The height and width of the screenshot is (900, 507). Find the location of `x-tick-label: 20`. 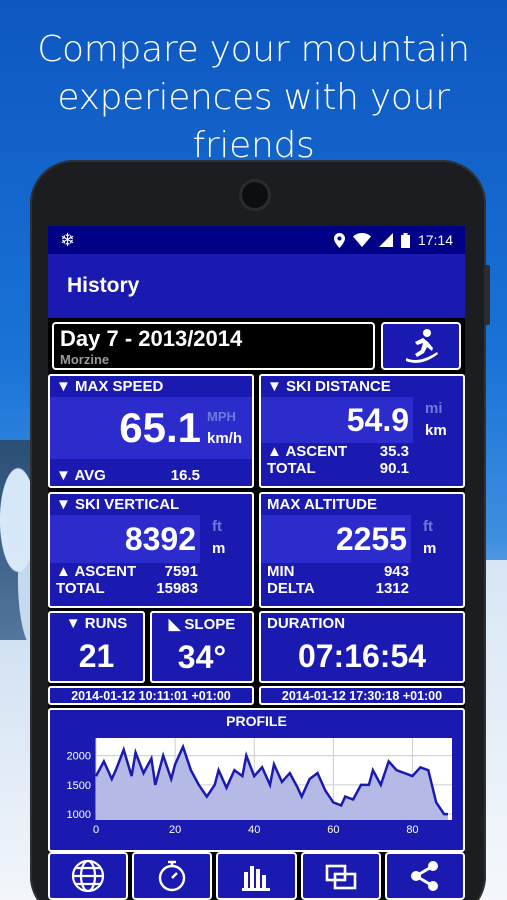

x-tick-label: 20 is located at coordinates (175, 830).